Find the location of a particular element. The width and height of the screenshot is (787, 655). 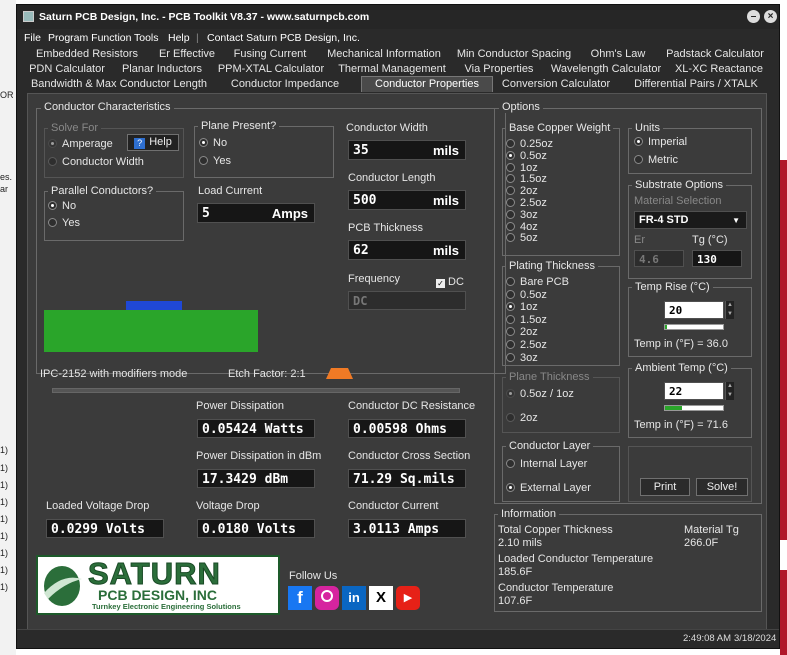

base-copper-option-radio: 0.5oz is located at coordinates (526, 156).